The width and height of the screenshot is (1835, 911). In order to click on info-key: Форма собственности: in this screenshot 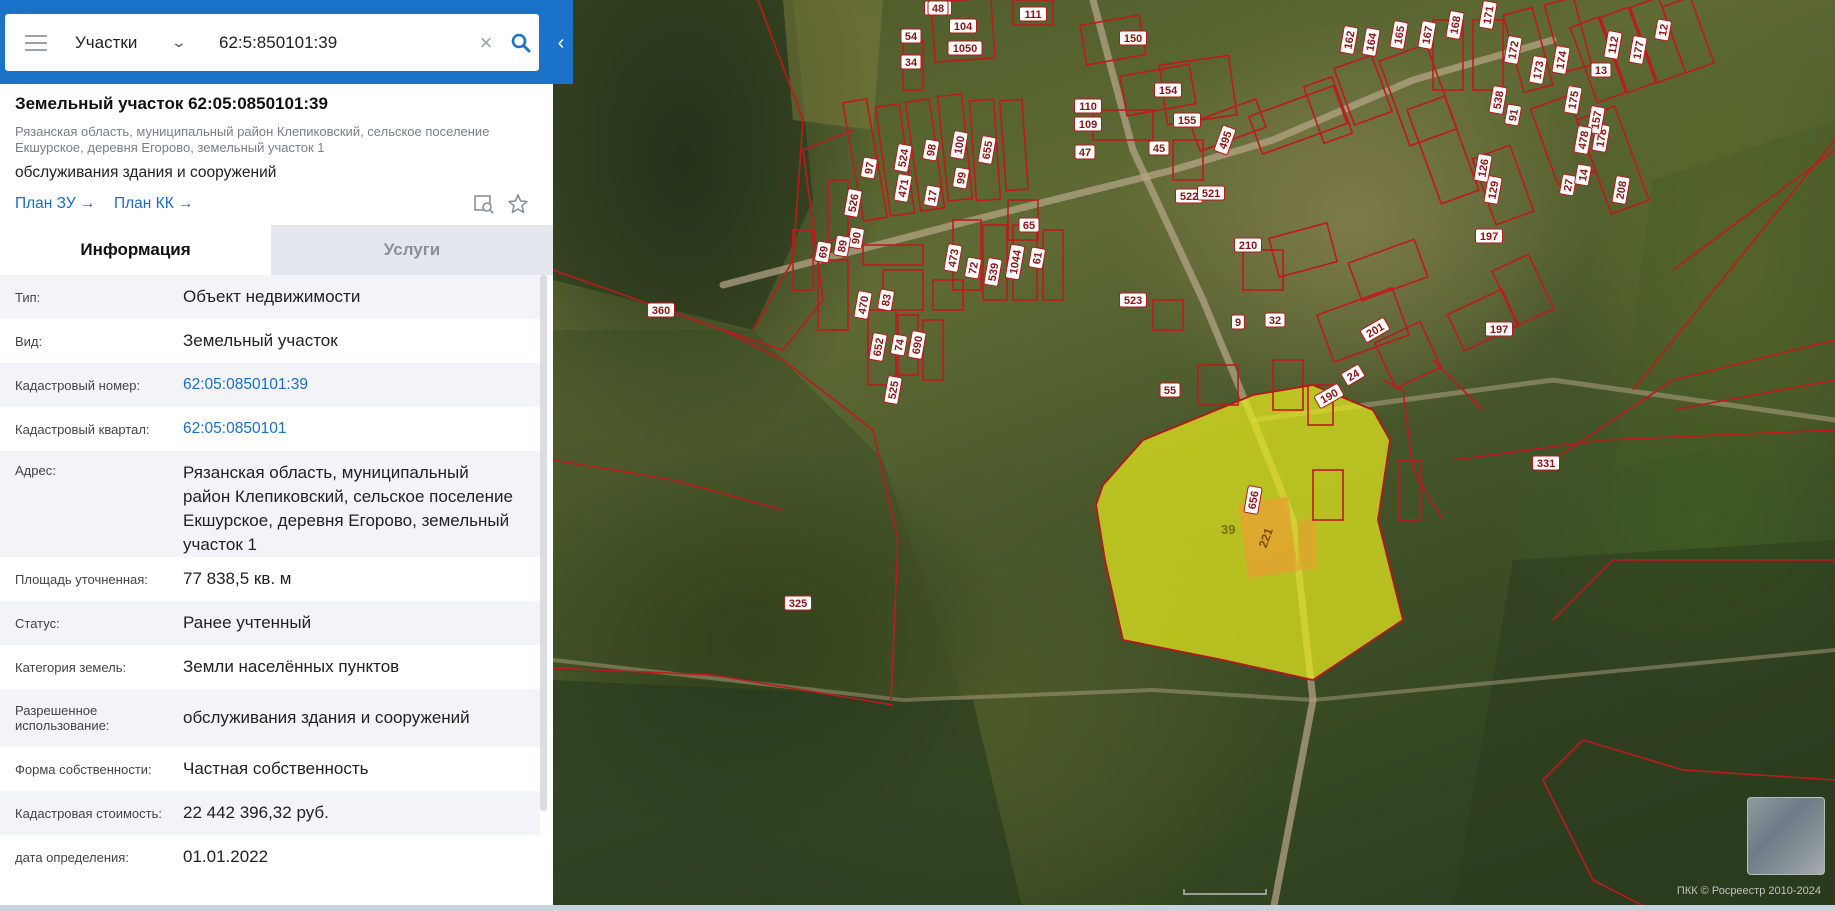, I will do `click(83, 769)`.